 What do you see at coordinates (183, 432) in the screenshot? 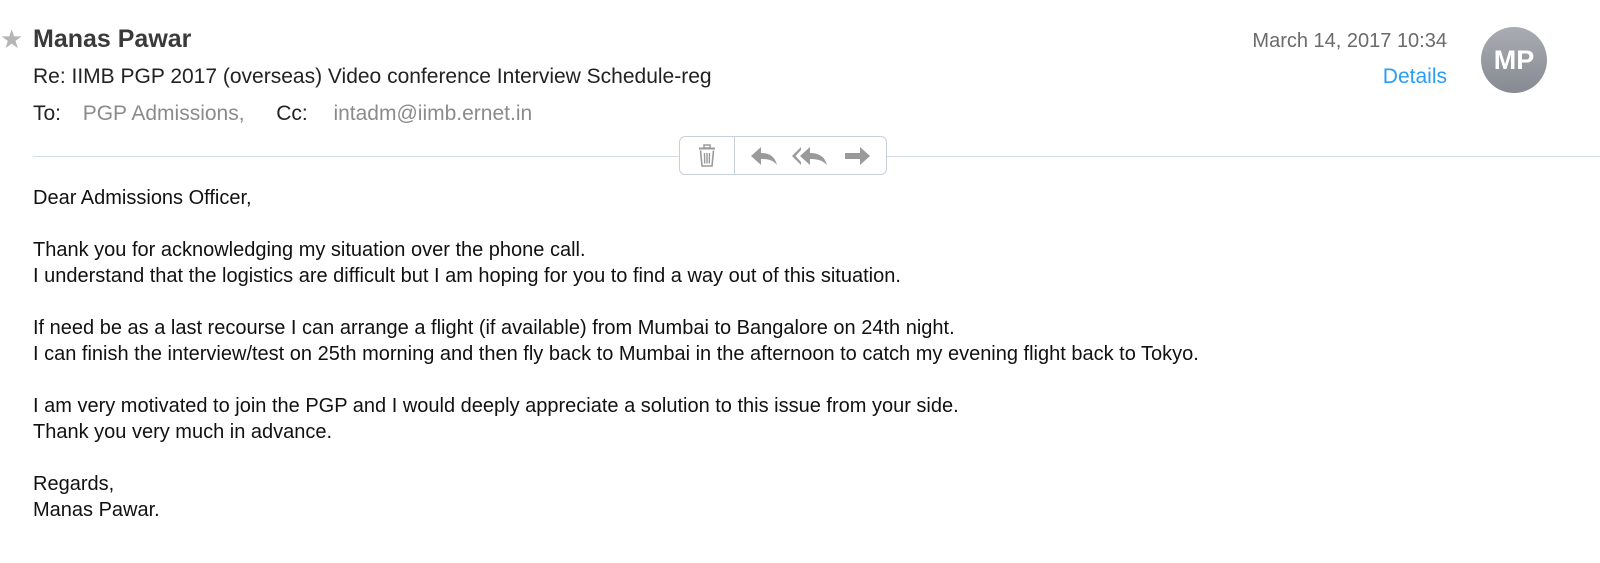
I see `body-line: Thank you very much in advance.` at bounding box center [183, 432].